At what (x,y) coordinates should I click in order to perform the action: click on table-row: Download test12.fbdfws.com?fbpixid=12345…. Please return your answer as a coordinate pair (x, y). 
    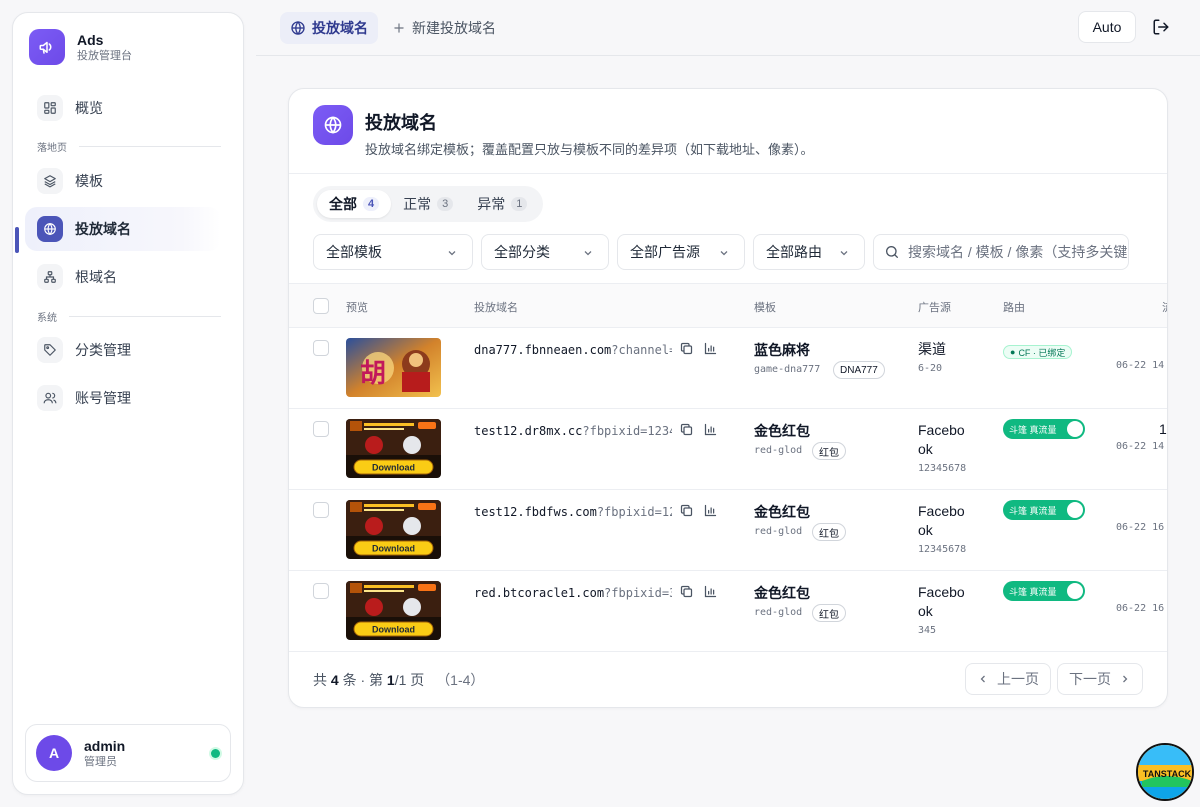
    Looking at the image, I should click on (728, 530).